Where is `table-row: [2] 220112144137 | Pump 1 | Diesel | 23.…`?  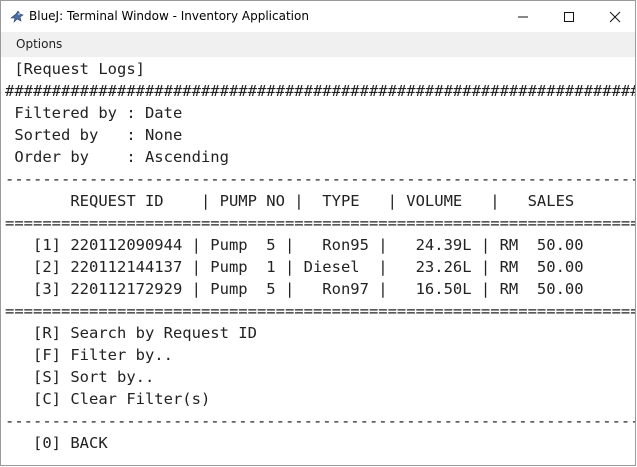 table-row: [2] 220112144137 | Pump 1 | Diesel | 23.… is located at coordinates (294, 267).